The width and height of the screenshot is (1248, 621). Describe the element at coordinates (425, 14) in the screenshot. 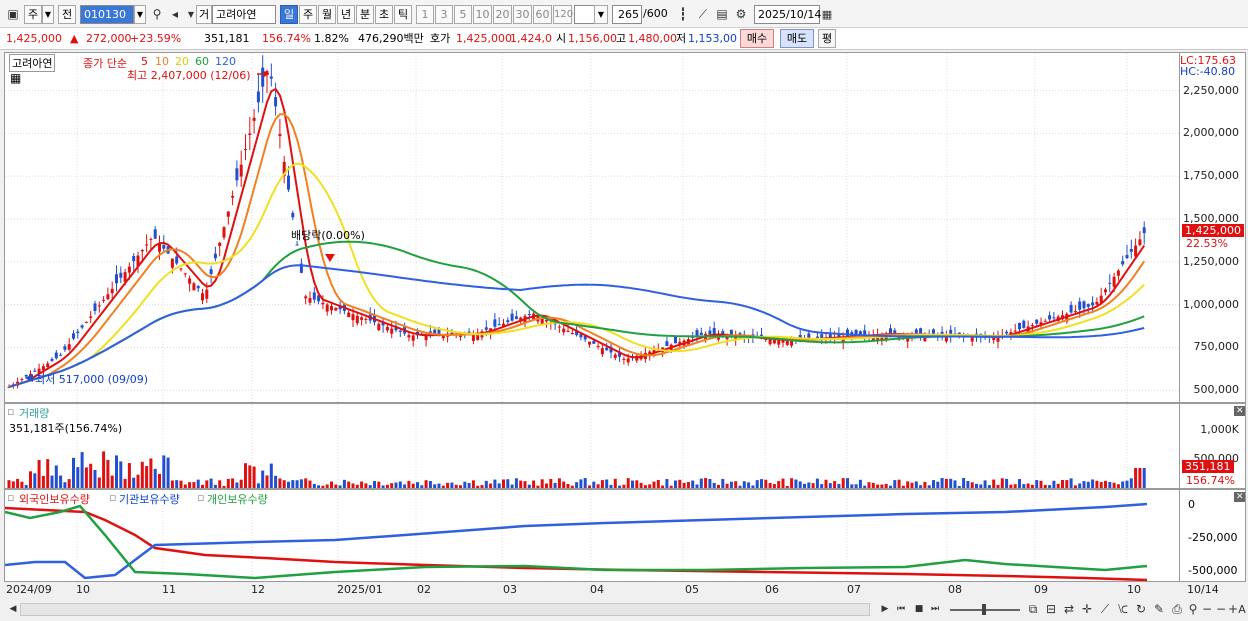

I see `interval-1: 1` at that location.